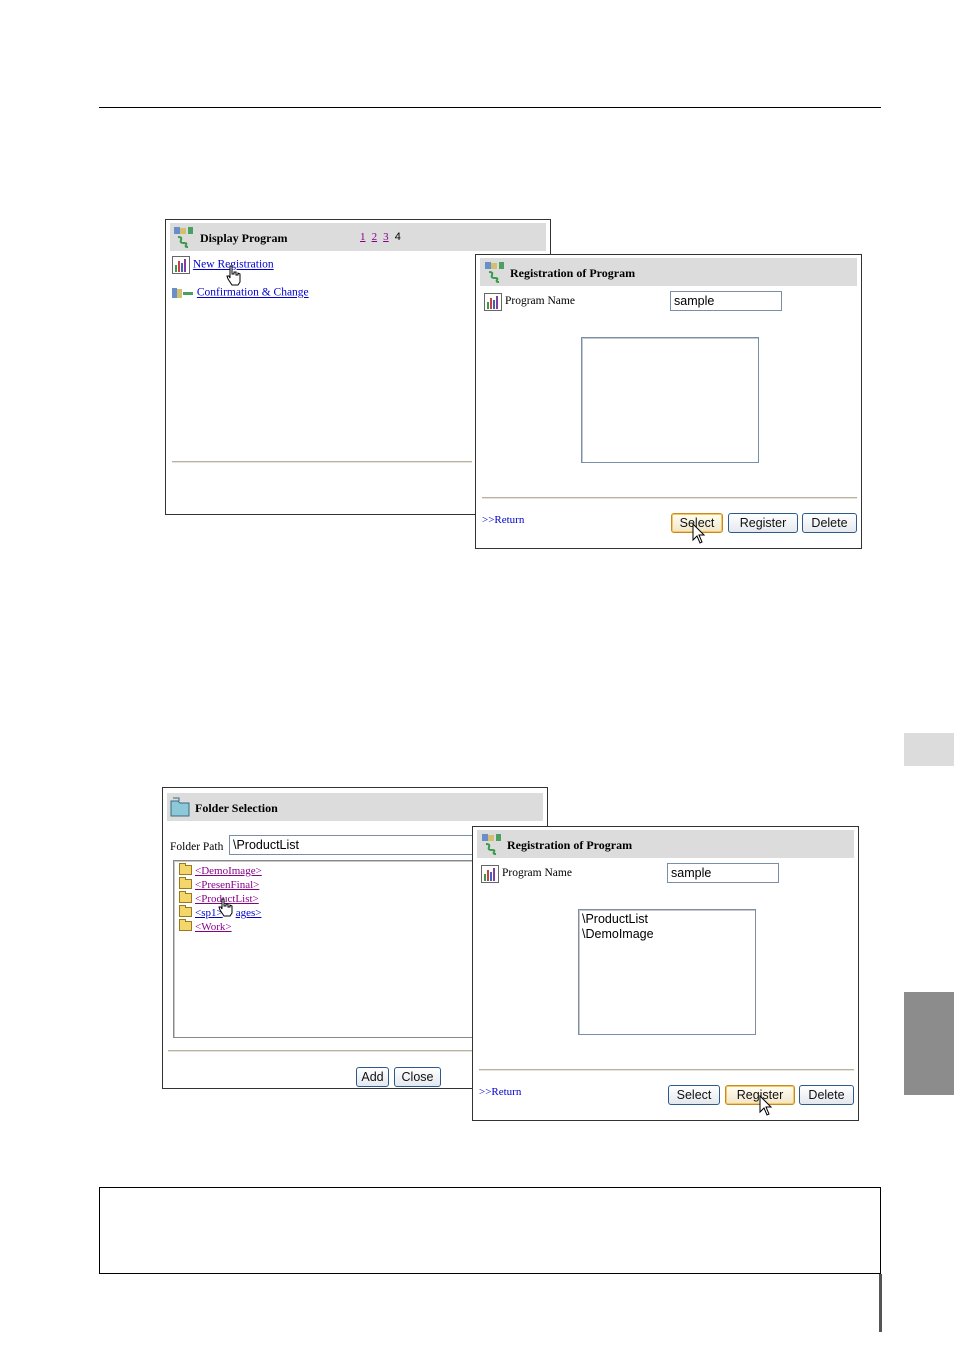 This screenshot has height=1351, width=954. I want to click on tree-item: <DemoImage>, so click(220, 870).